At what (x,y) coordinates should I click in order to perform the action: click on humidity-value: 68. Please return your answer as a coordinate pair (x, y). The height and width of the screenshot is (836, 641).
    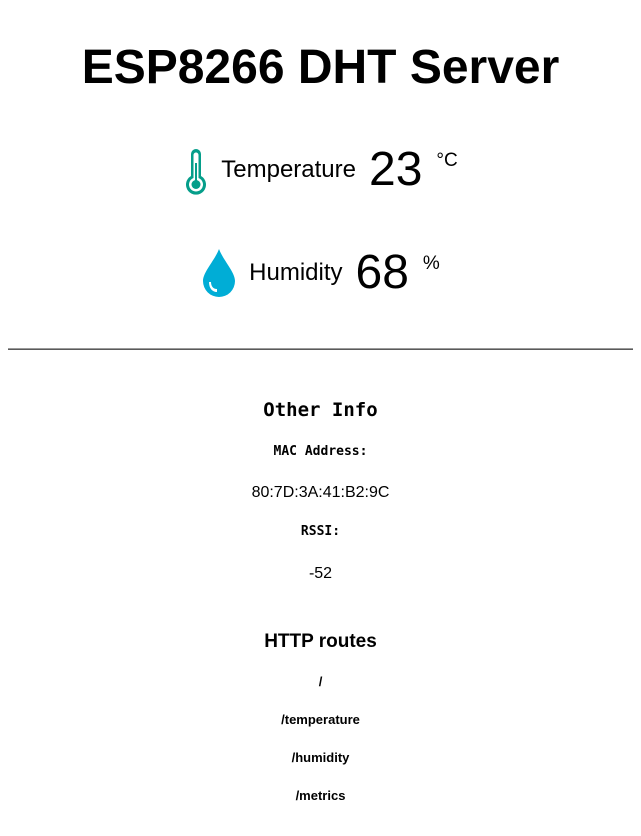
    Looking at the image, I should click on (382, 272).